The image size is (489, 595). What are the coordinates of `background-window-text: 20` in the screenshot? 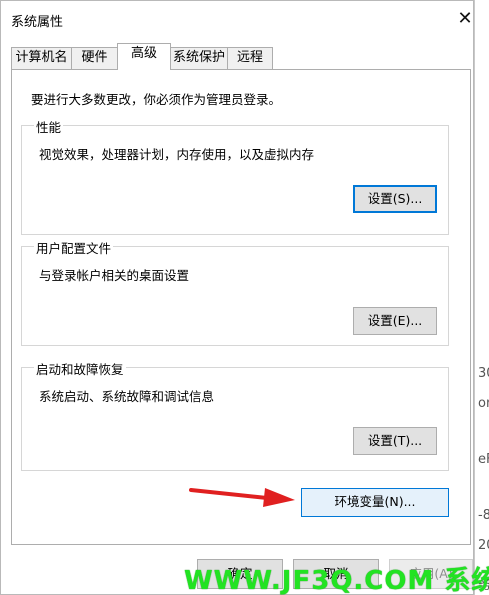 It's located at (483, 545).